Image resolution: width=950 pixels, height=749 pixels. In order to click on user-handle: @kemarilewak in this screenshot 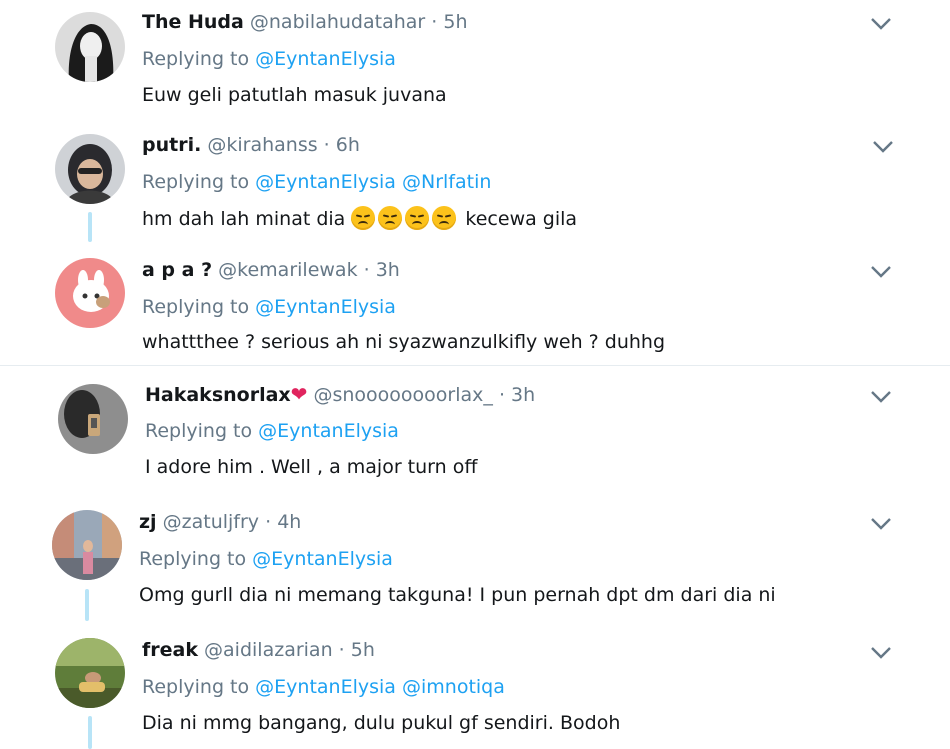, I will do `click(287, 270)`.